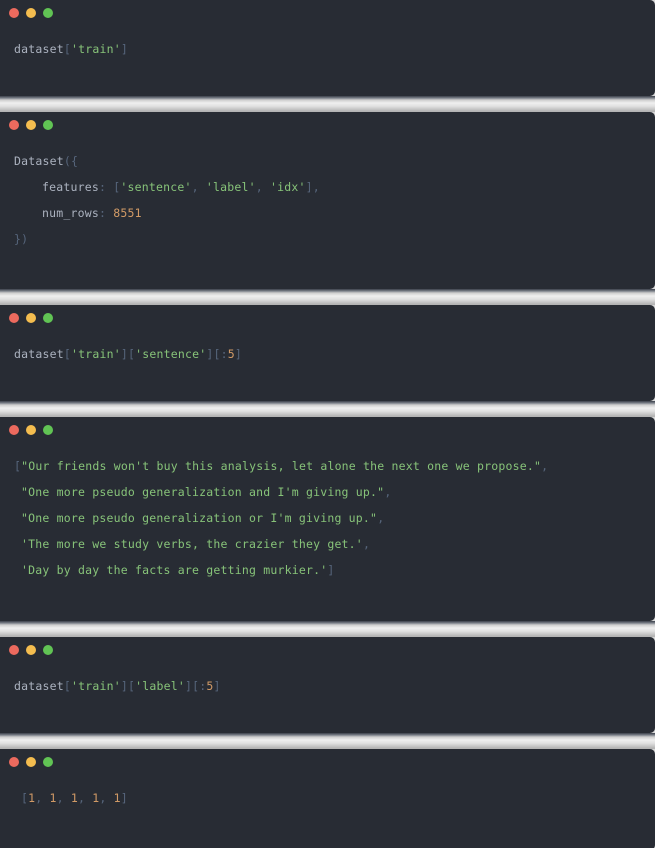  Describe the element at coordinates (327, 187) in the screenshot. I see `code-line: features: ['sentence', 'label', 'idx'],` at that location.